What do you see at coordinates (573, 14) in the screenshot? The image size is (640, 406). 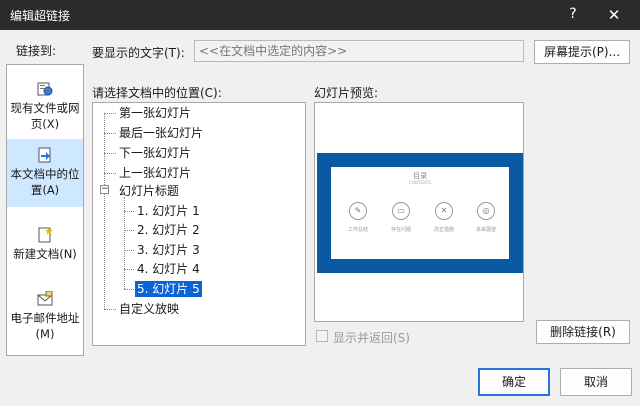 I see `help-button: ?` at bounding box center [573, 14].